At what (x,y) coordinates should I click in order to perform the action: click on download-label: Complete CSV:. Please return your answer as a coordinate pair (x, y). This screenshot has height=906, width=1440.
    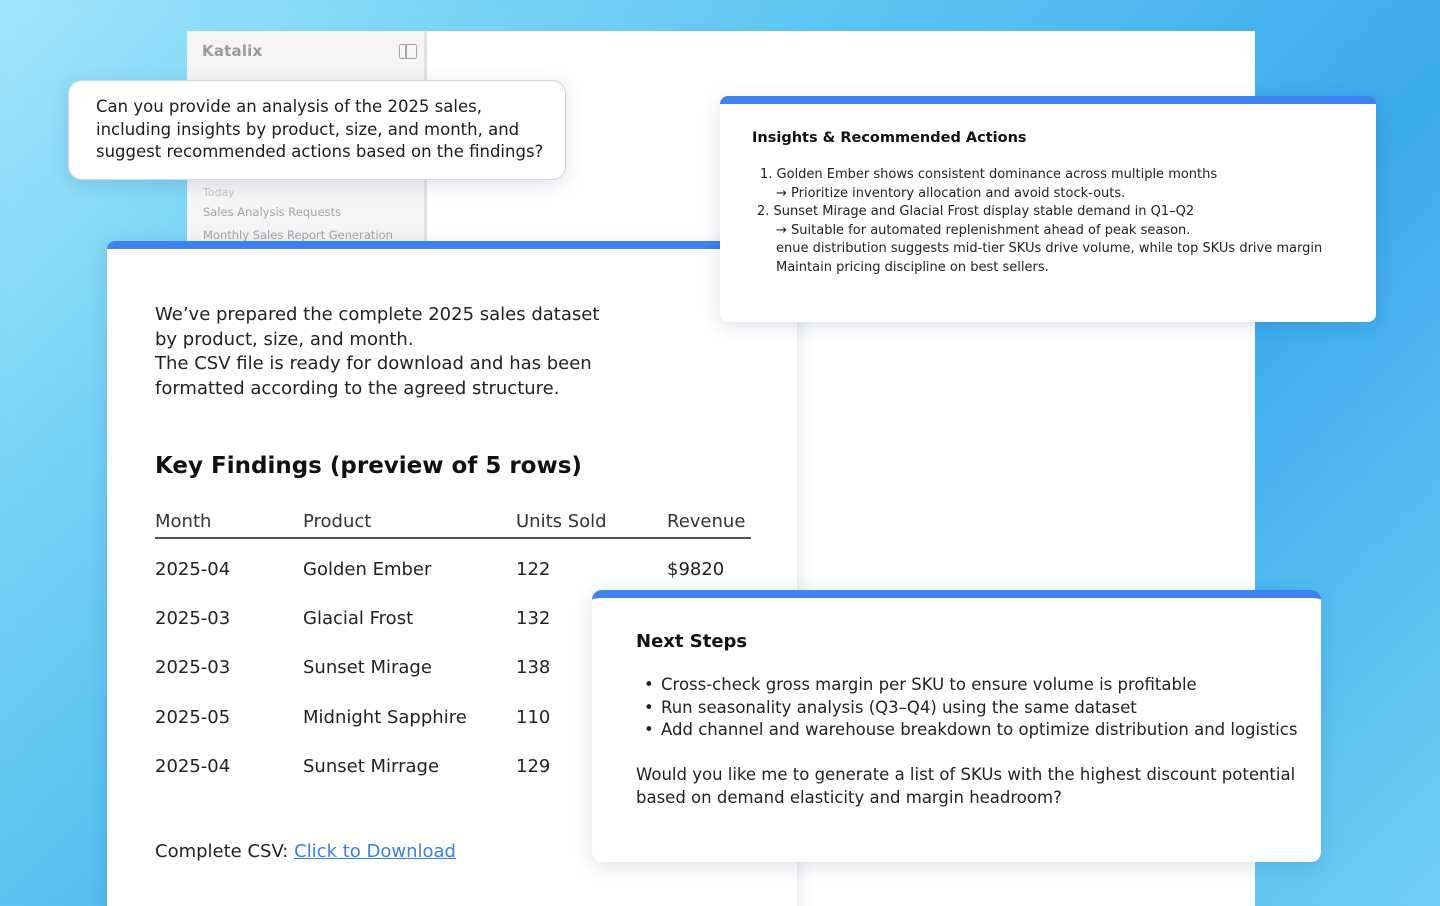
    Looking at the image, I should click on (225, 851).